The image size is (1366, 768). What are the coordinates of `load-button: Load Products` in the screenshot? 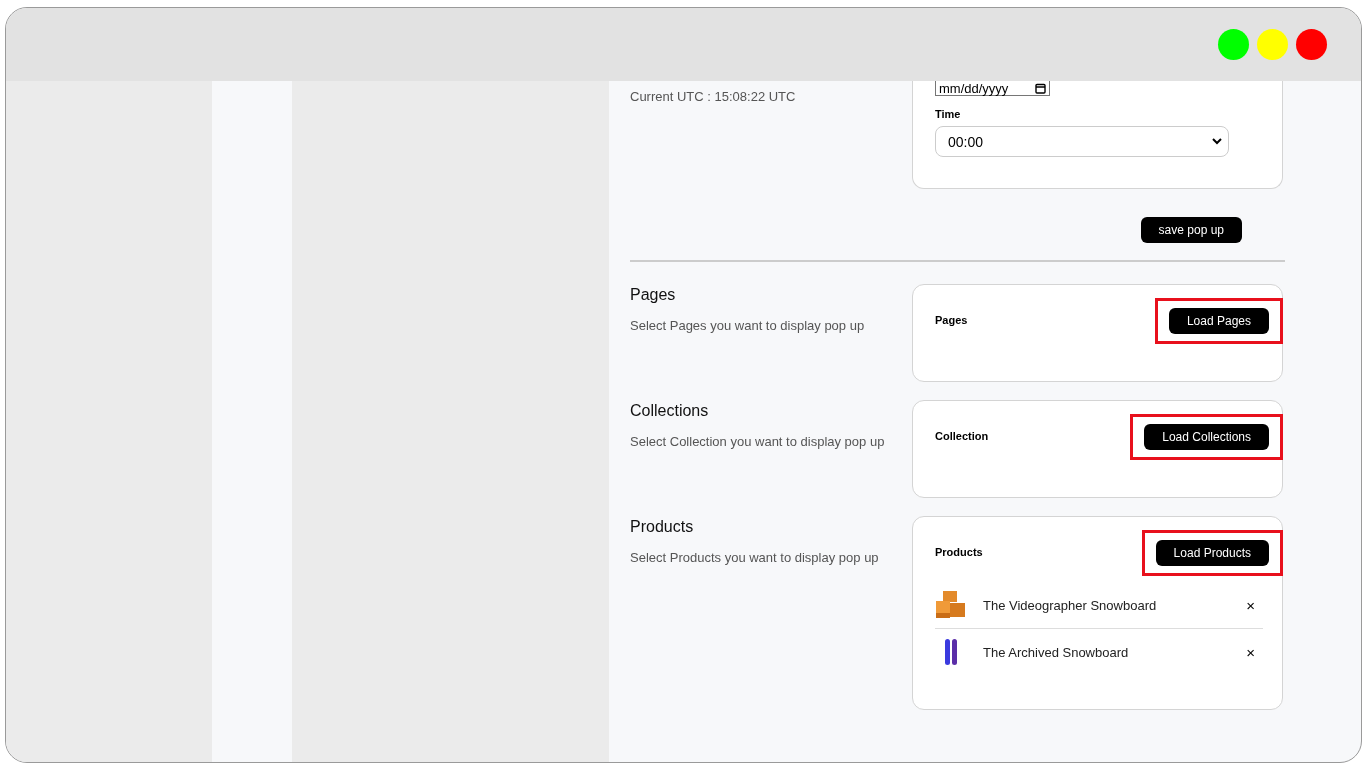 It's located at (1212, 553).